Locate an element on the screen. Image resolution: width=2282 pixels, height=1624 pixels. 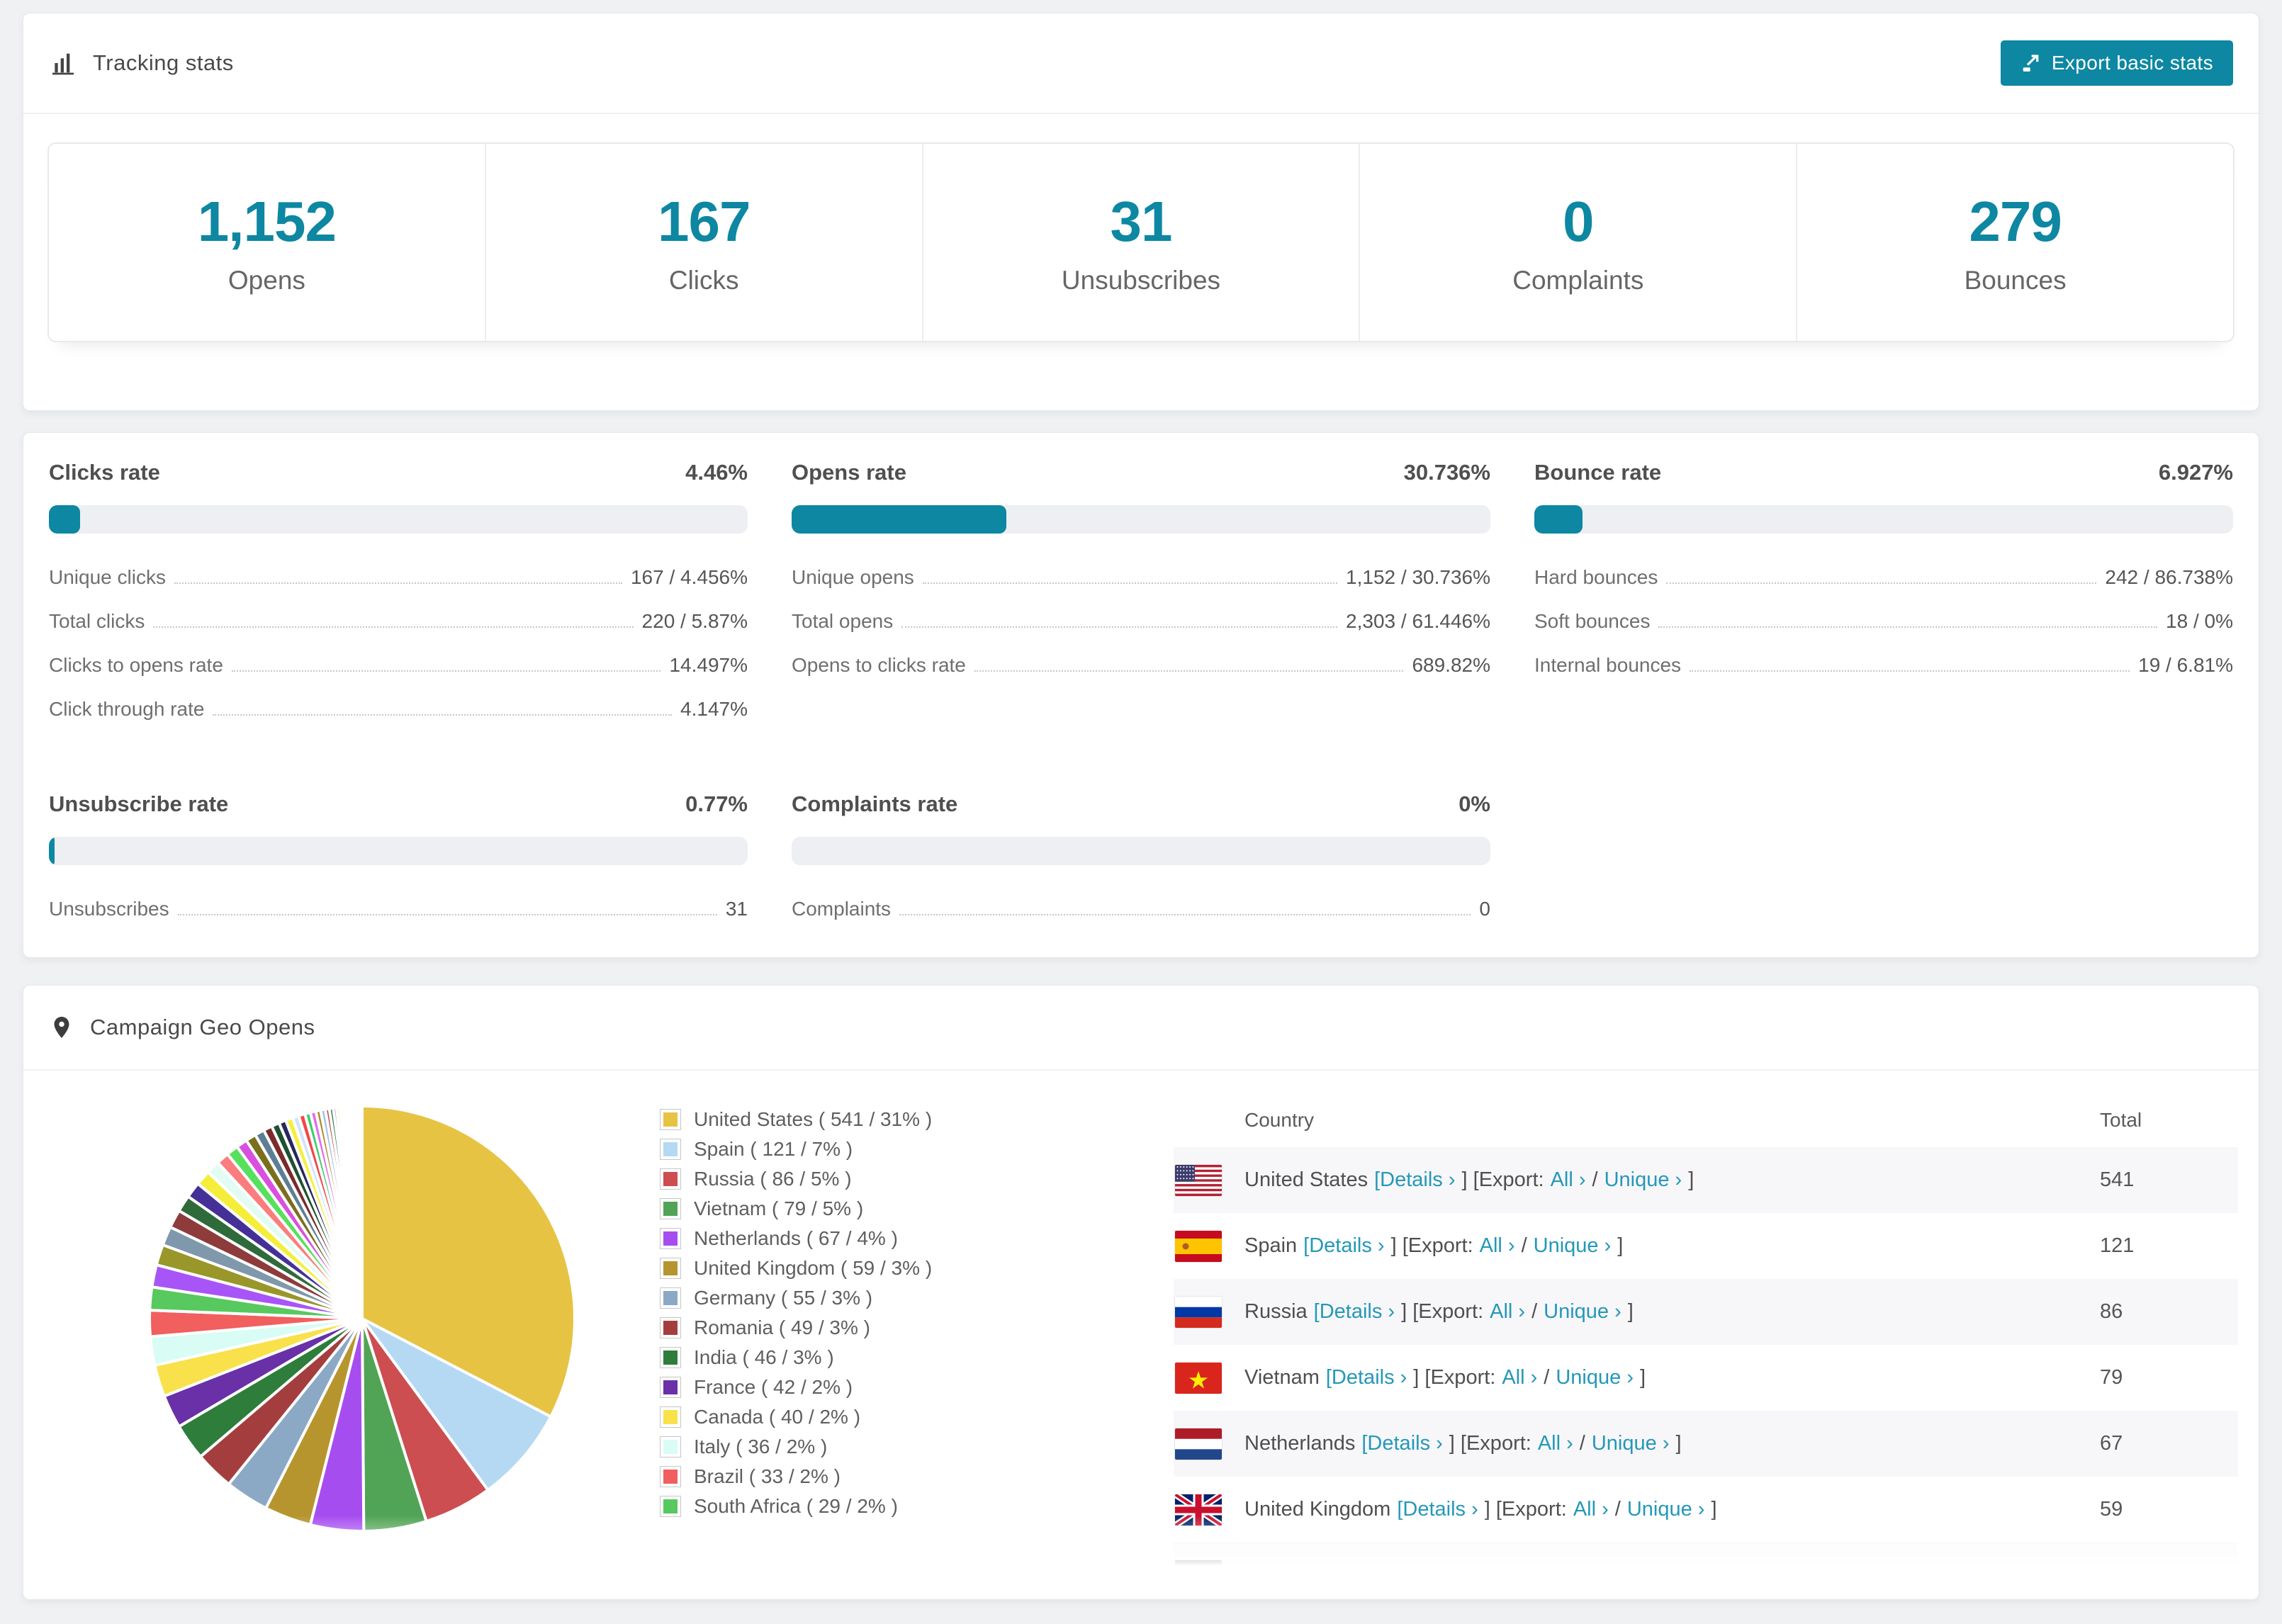
legend-item: France ( 42 / 2% ) is located at coordinates (796, 1387).